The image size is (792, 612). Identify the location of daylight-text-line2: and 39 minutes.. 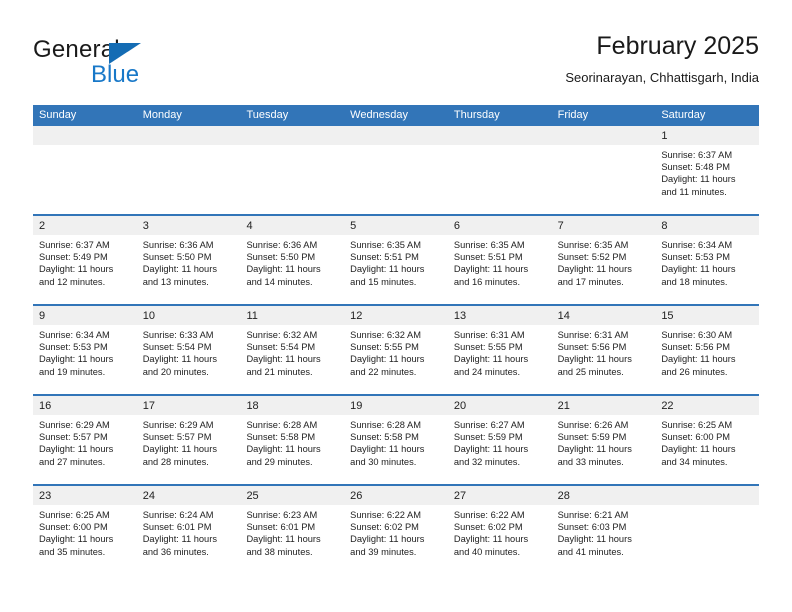
(383, 551).